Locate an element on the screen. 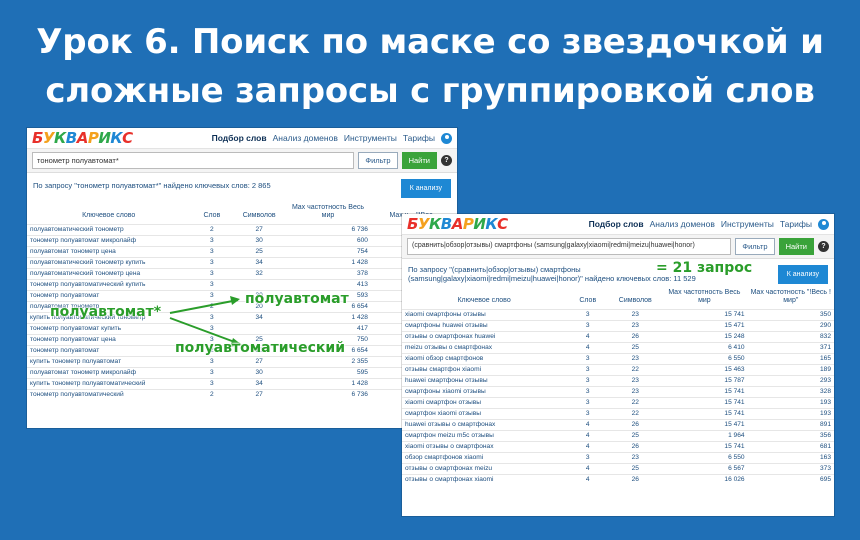 Image resolution: width=860 pixels, height=540 pixels. value-cell: 356 is located at coordinates (790, 436).